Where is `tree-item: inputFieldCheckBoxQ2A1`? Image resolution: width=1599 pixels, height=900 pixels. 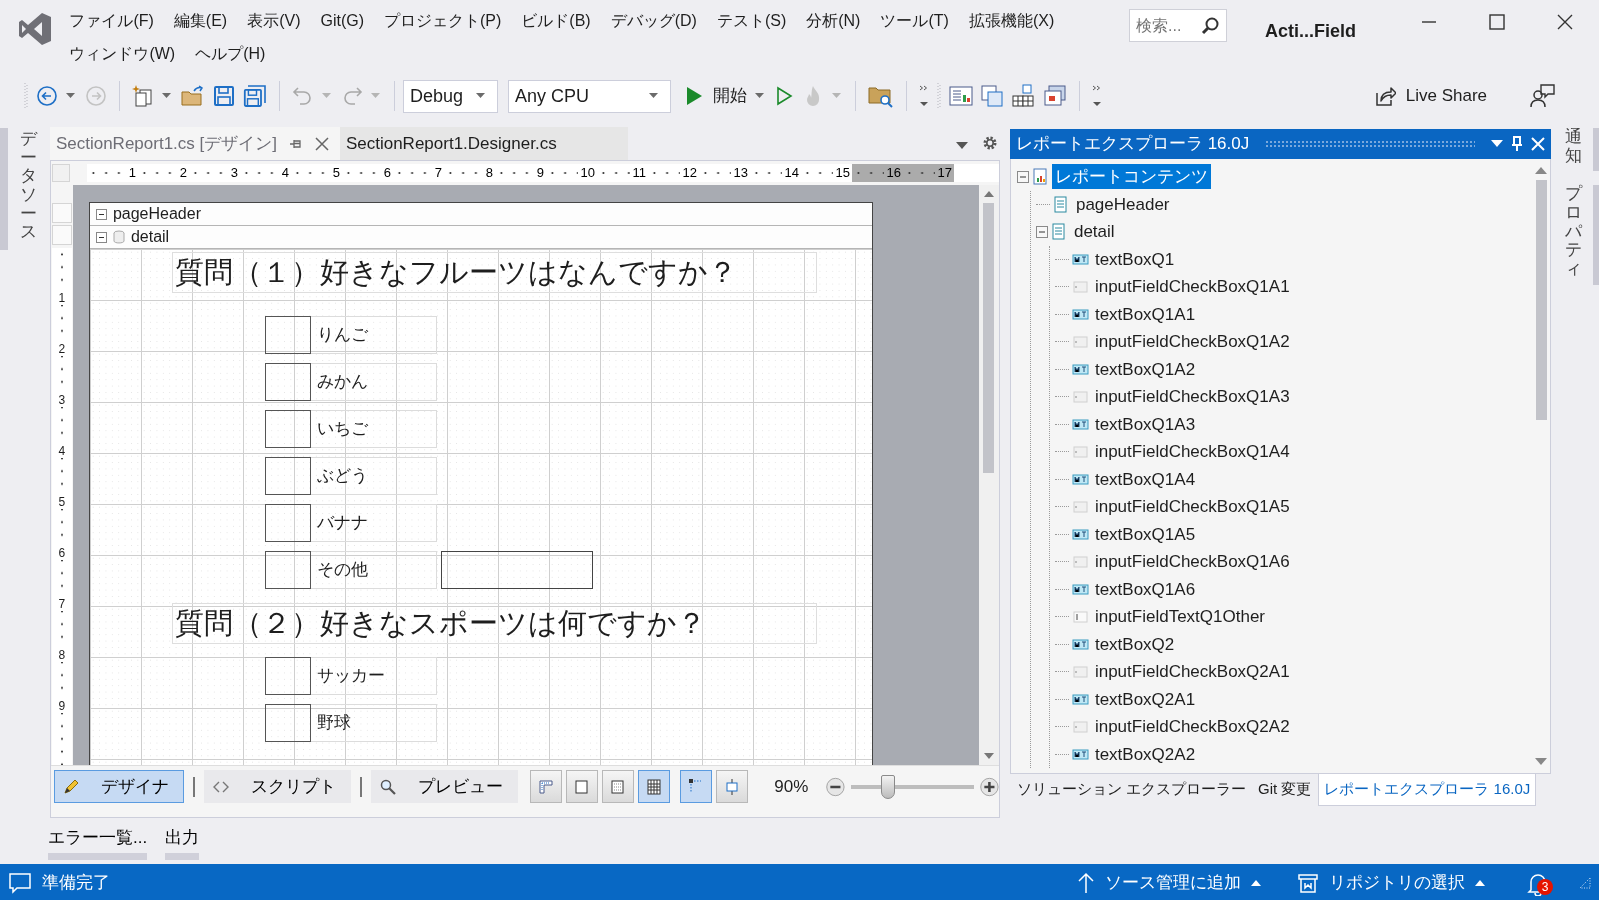
tree-item: inputFieldCheckBoxQ2A1 is located at coordinates (1192, 672).